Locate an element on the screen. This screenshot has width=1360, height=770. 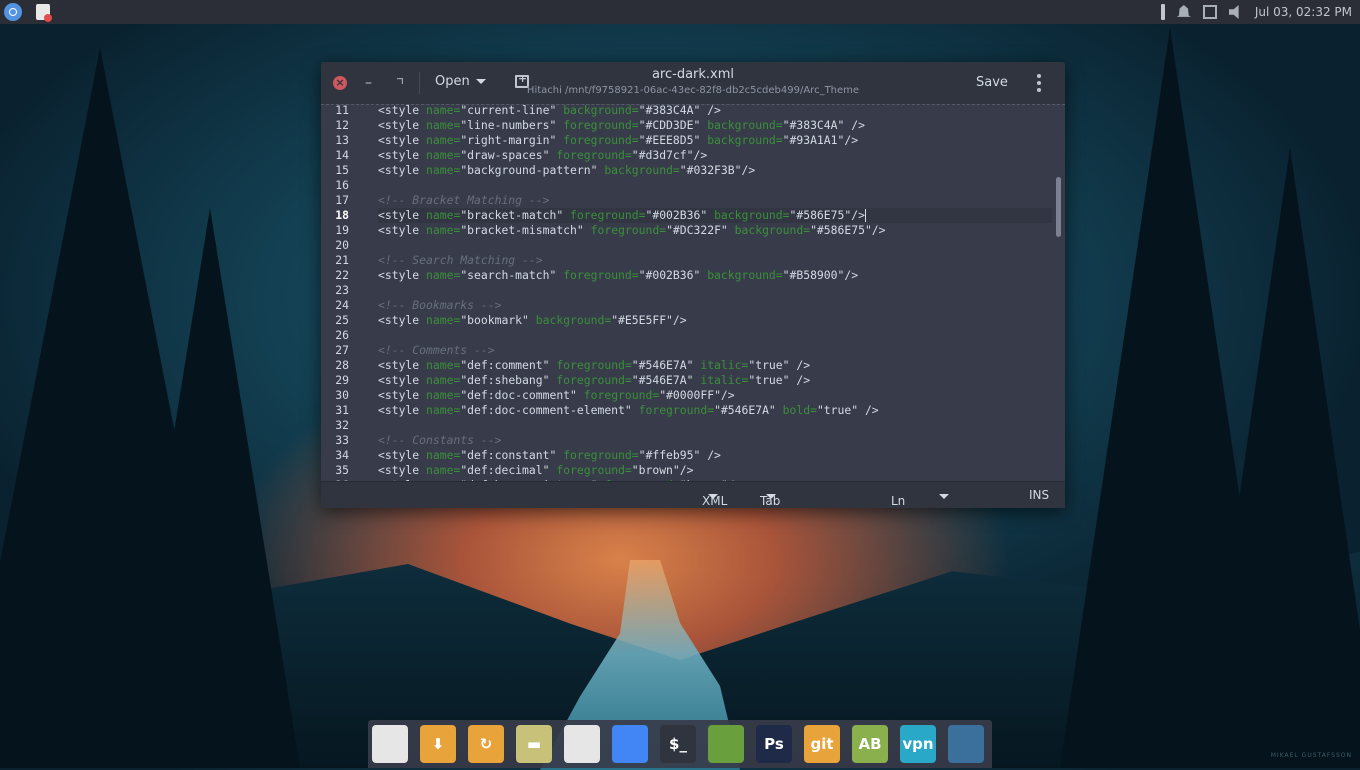
insert-mode: INS is located at coordinates (1039, 495).